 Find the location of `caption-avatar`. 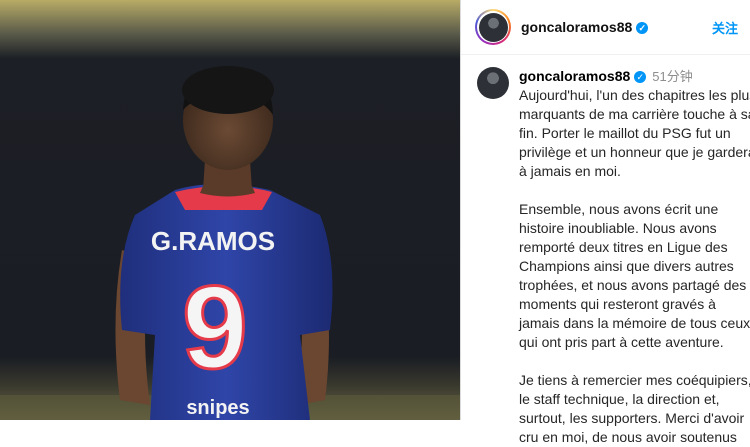

caption-avatar is located at coordinates (493, 83).